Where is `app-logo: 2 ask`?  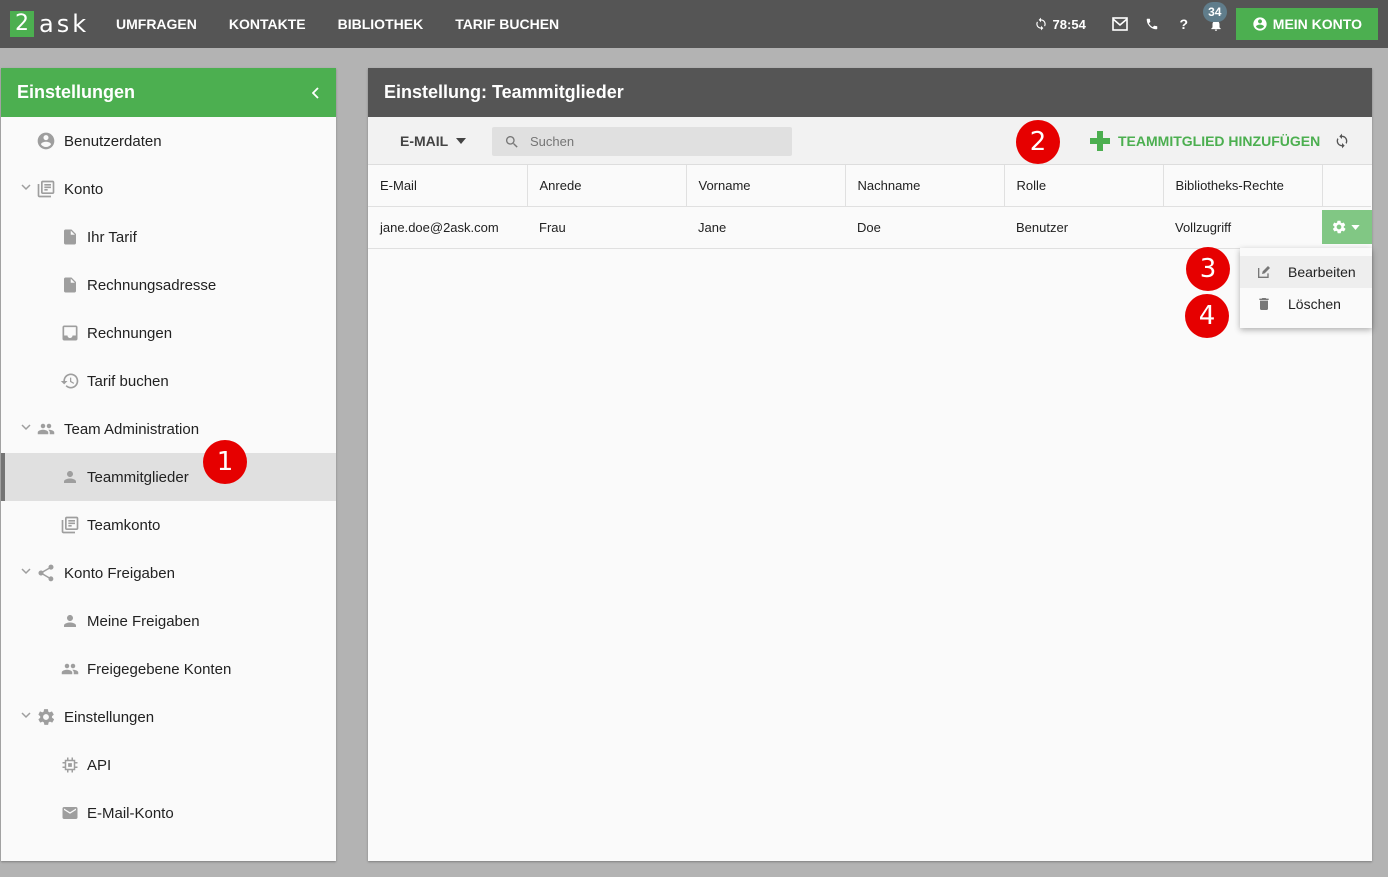 app-logo: 2 ask is located at coordinates (50, 24).